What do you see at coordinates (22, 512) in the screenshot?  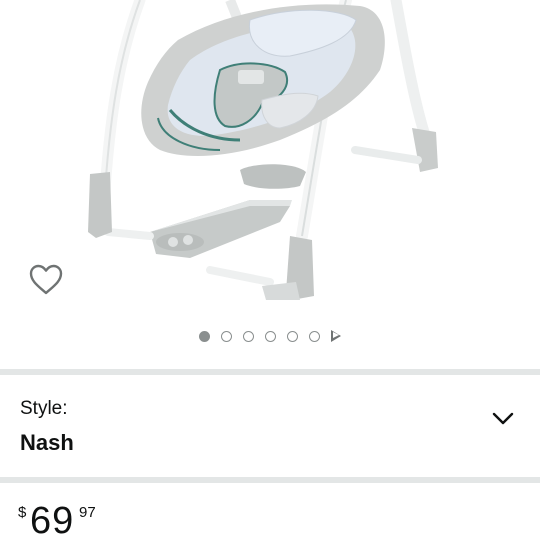 I see `price-currency-symbol: $` at bounding box center [22, 512].